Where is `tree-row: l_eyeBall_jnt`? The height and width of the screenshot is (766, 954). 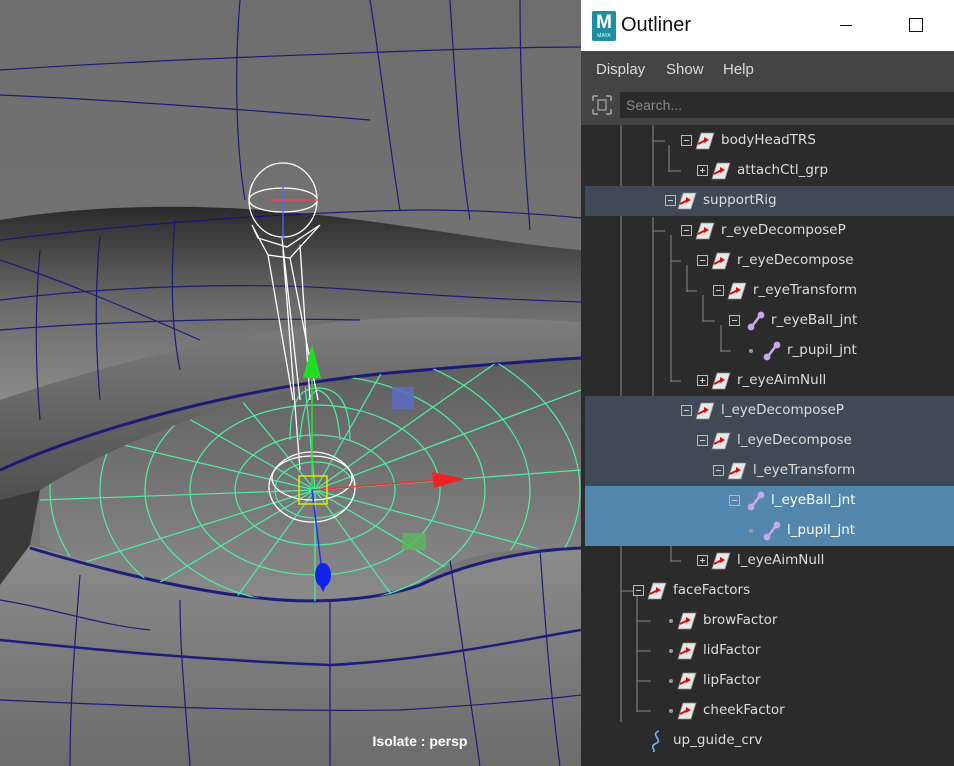 tree-row: l_eyeBall_jnt is located at coordinates (769, 501).